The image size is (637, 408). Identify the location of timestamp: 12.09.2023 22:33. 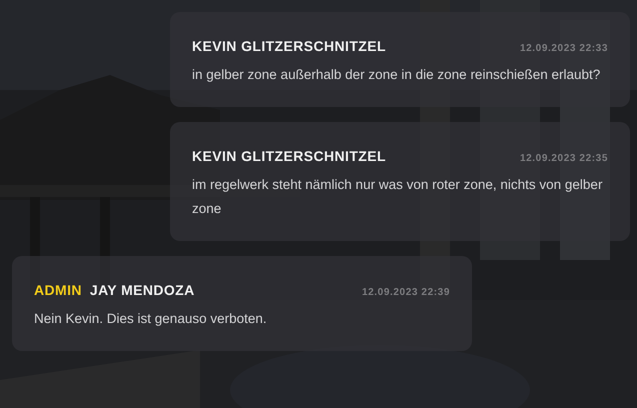
(564, 48).